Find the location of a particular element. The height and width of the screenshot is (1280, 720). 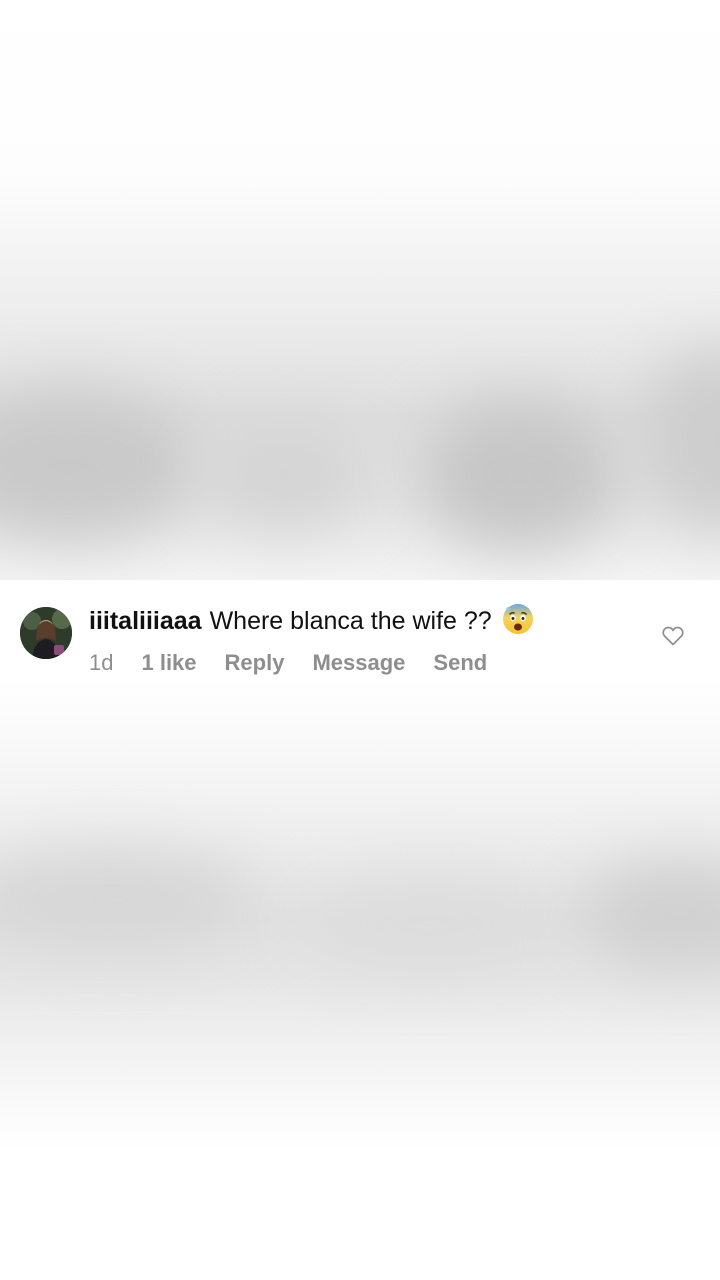

message-button: Message is located at coordinates (358, 663).